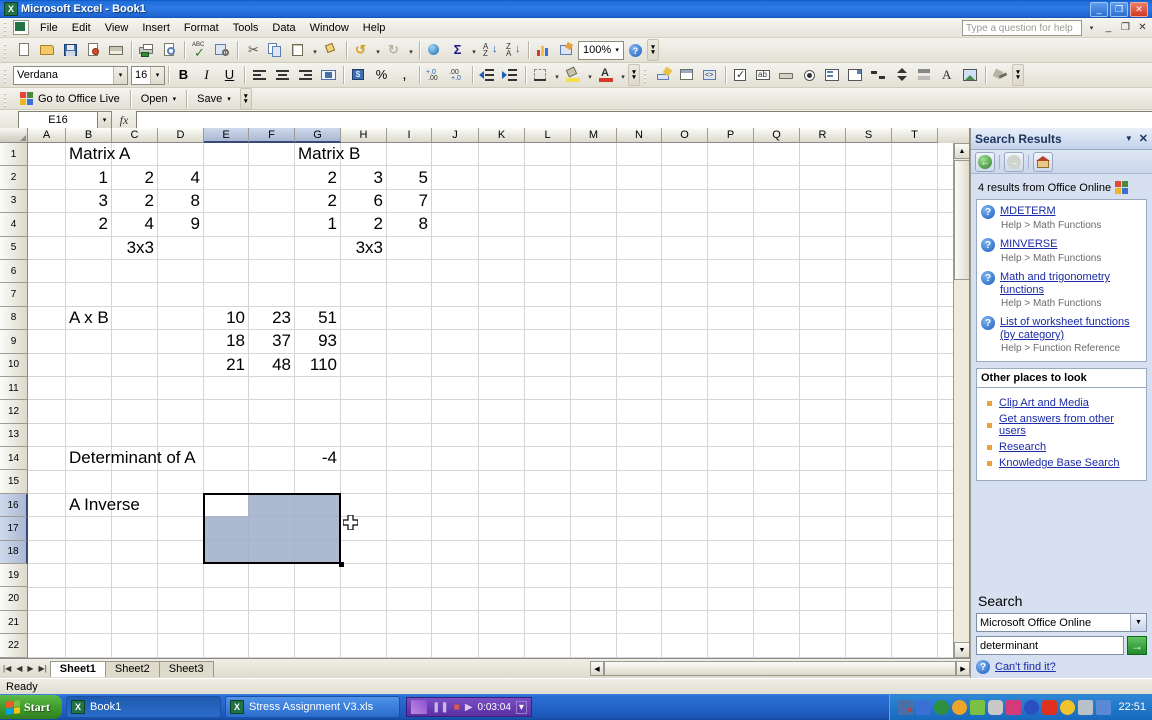 The width and height of the screenshot is (1152, 720). Describe the element at coordinates (252, 50) in the screenshot. I see `cut-icon: ✂` at that location.